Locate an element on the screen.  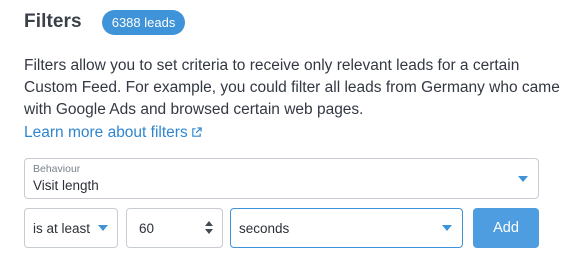
learn-more-label: Learn more about filters is located at coordinates (106, 132).